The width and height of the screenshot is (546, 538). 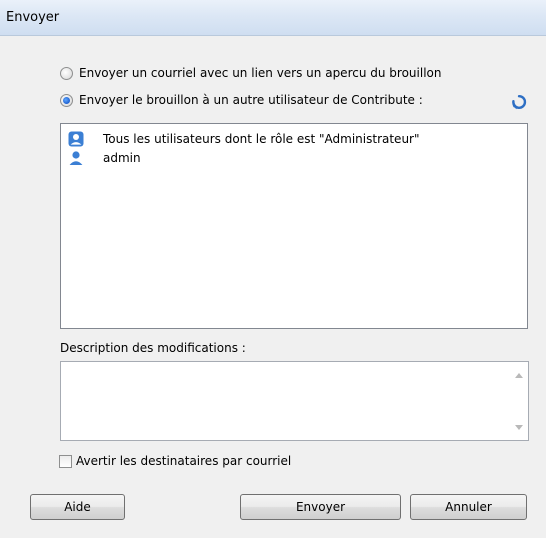 I want to click on user-icon, so click(x=76, y=158).